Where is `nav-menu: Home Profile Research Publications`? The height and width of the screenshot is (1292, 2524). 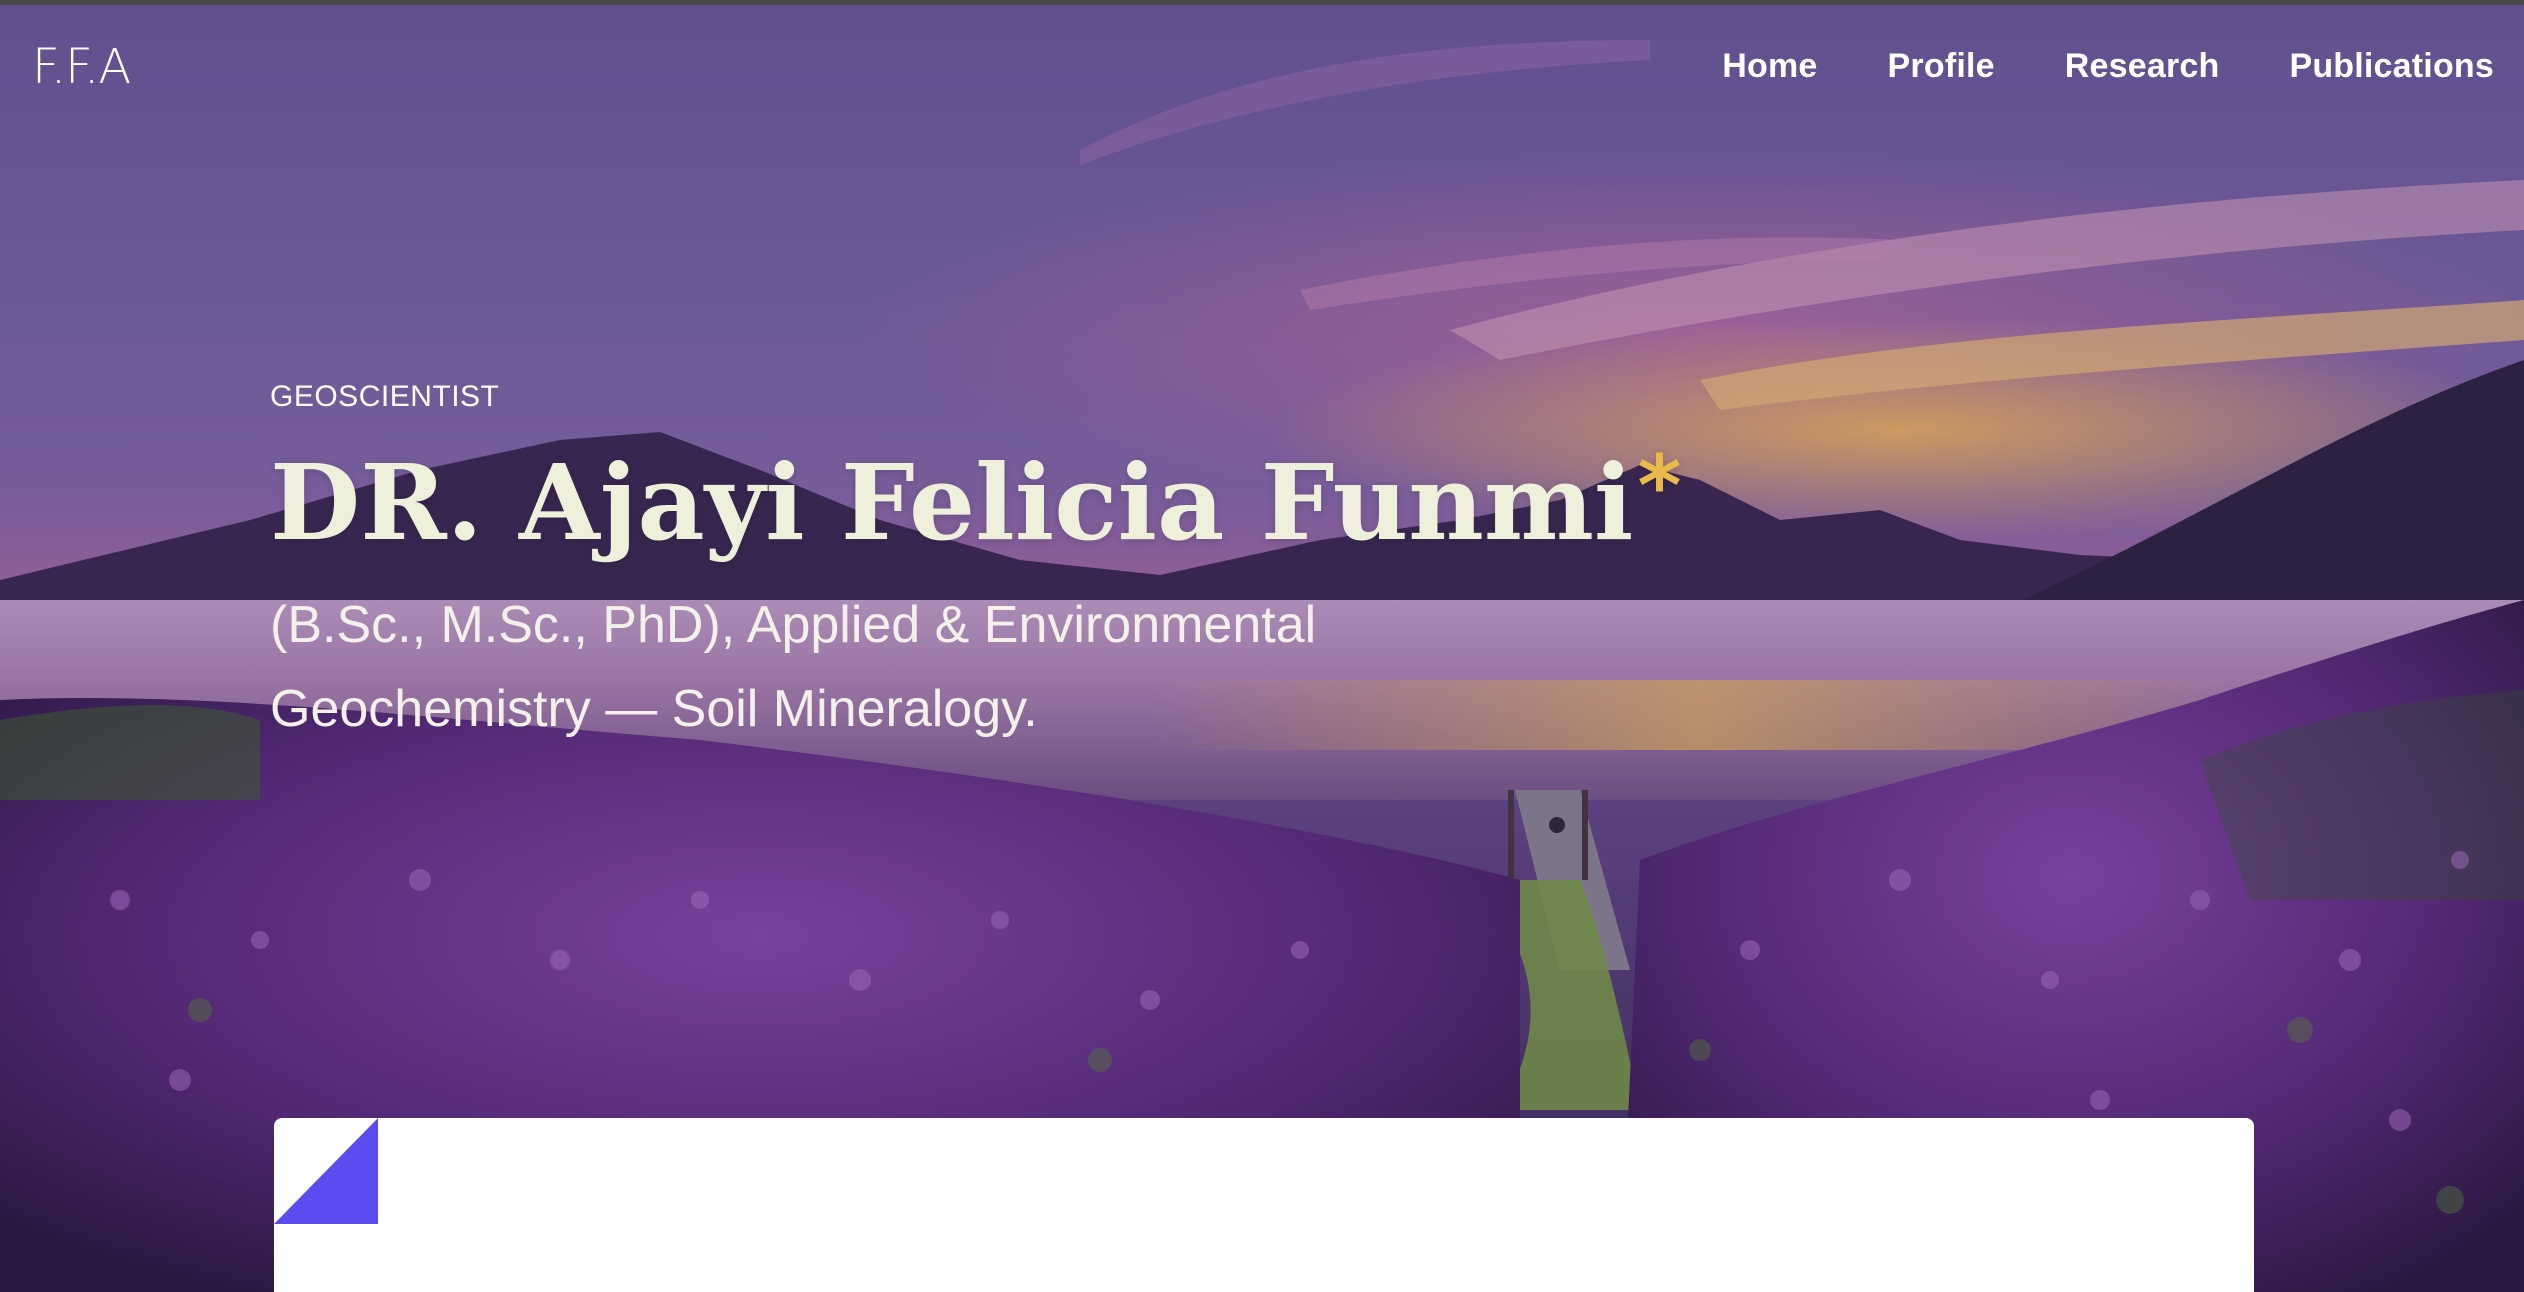 nav-menu: Home Profile Research Publications is located at coordinates (2108, 66).